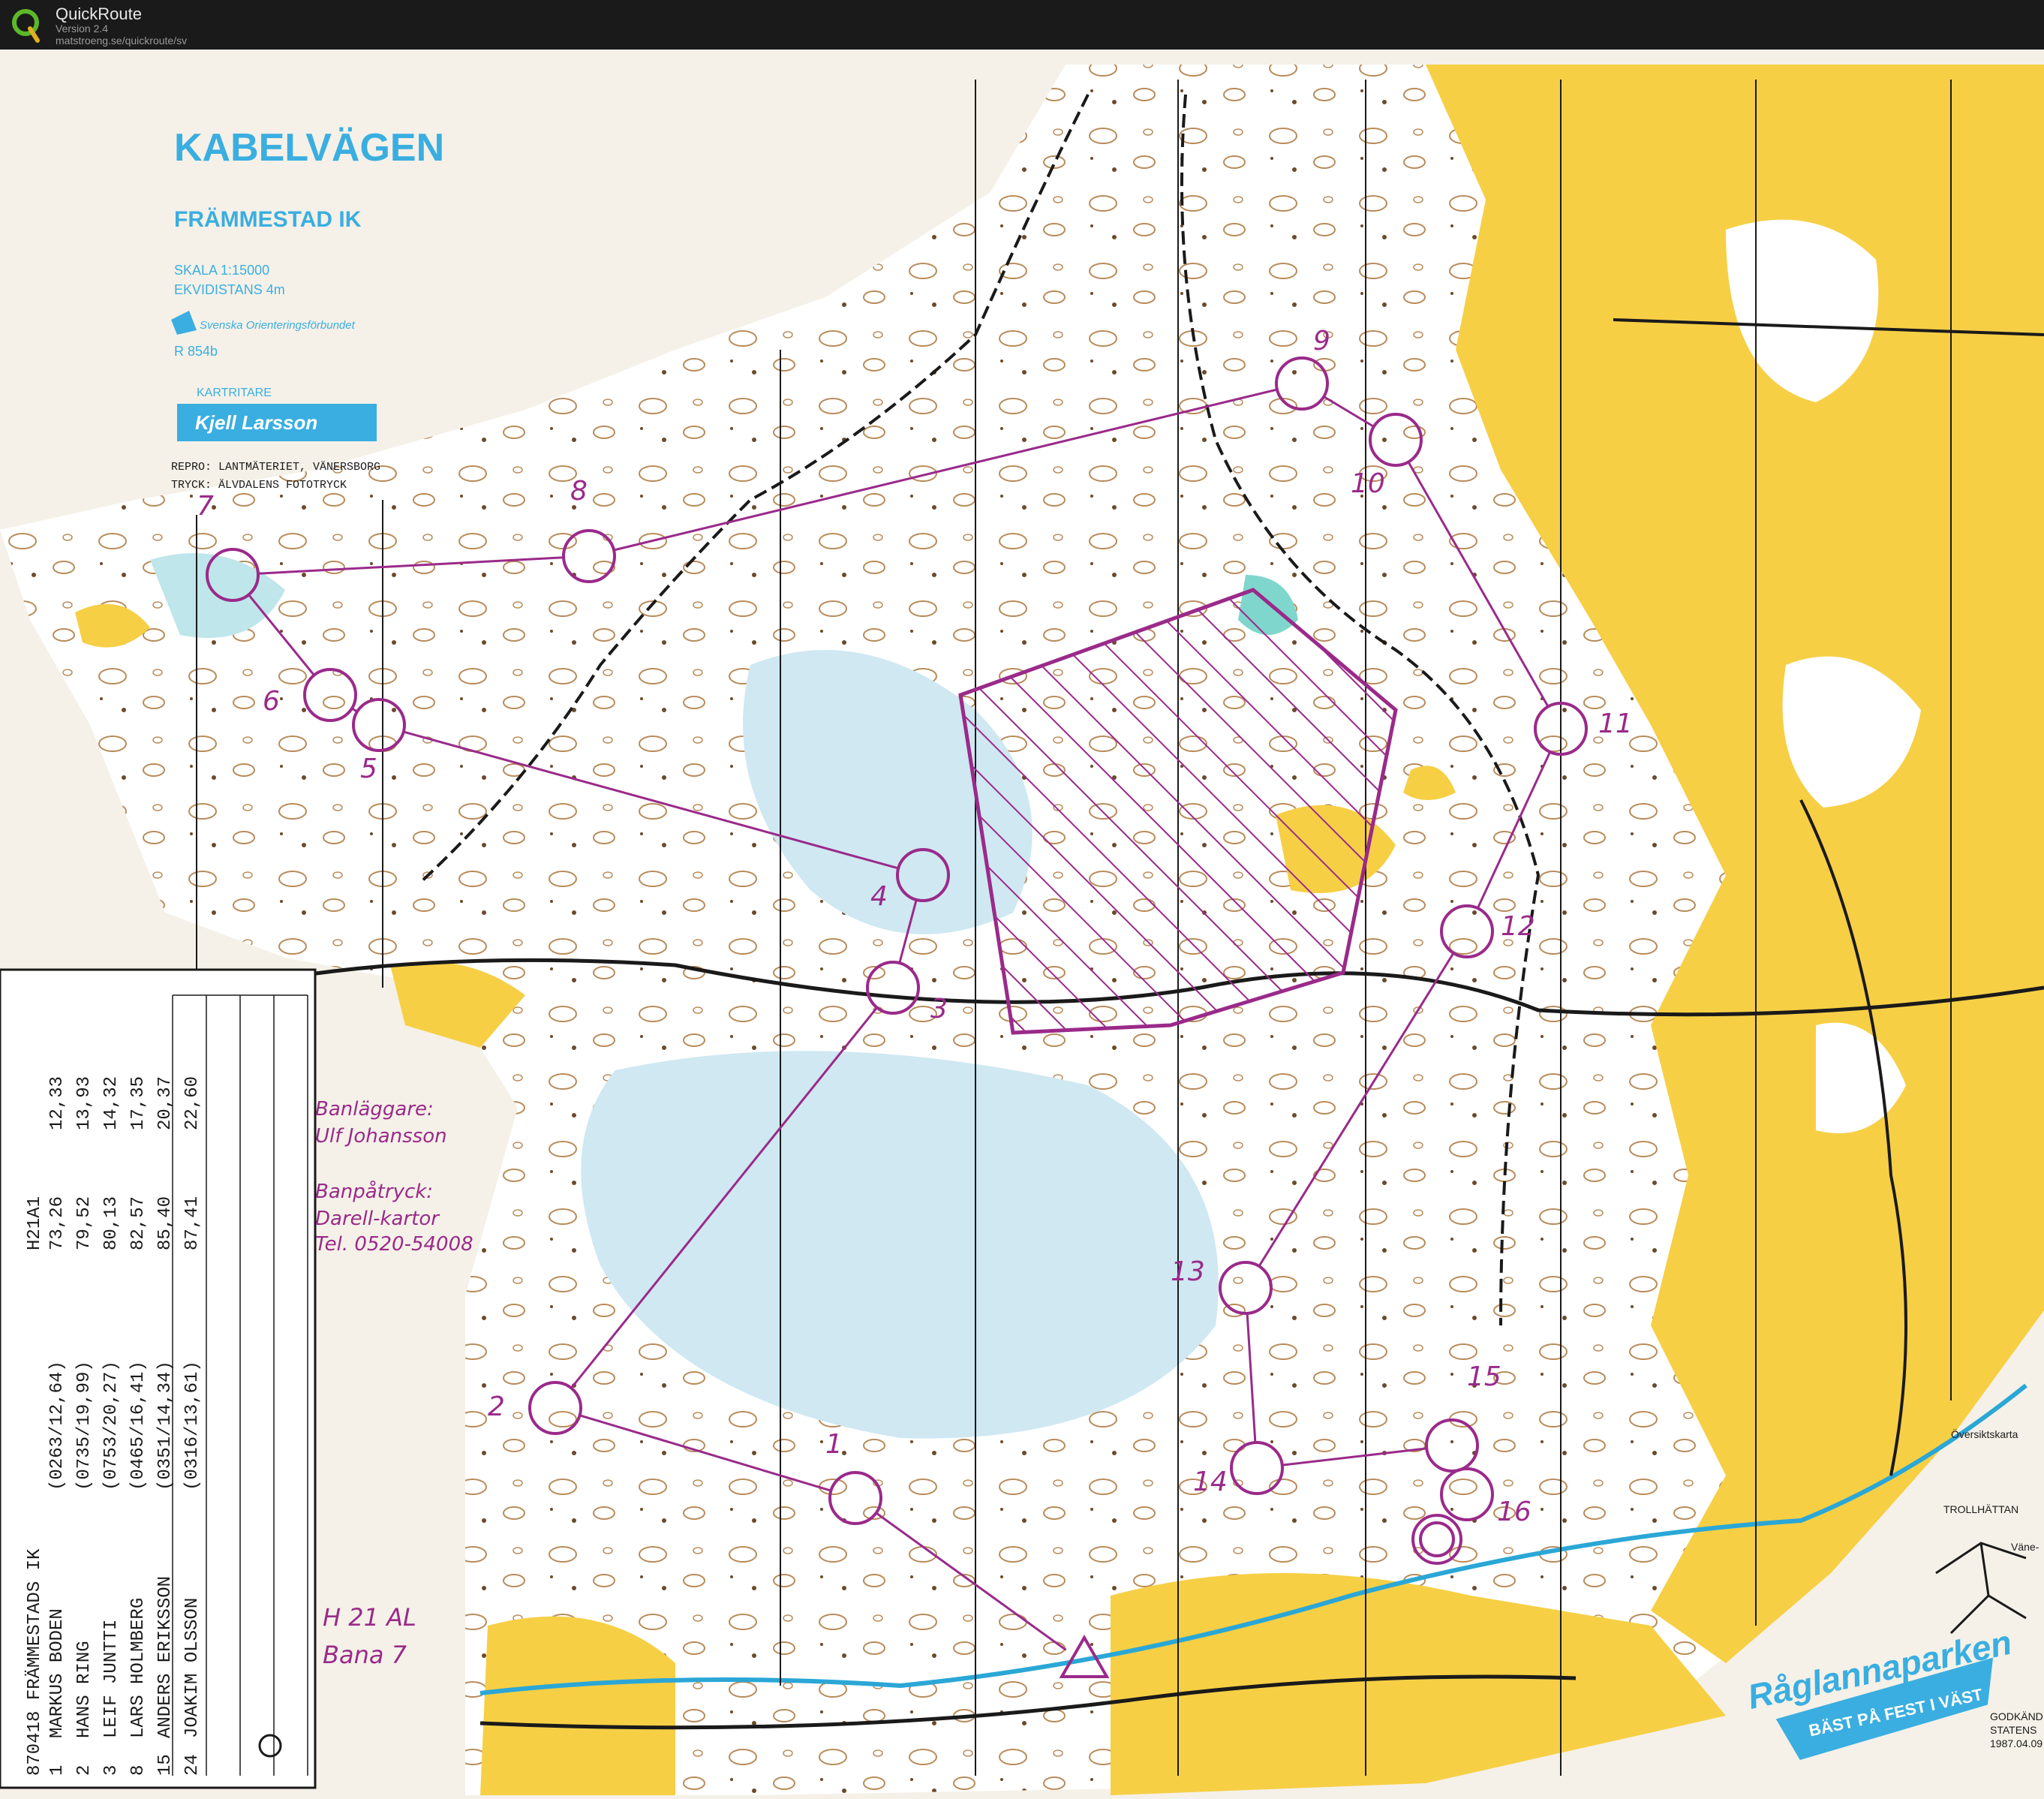  I want to click on result-place: 2, so click(84, 1770).